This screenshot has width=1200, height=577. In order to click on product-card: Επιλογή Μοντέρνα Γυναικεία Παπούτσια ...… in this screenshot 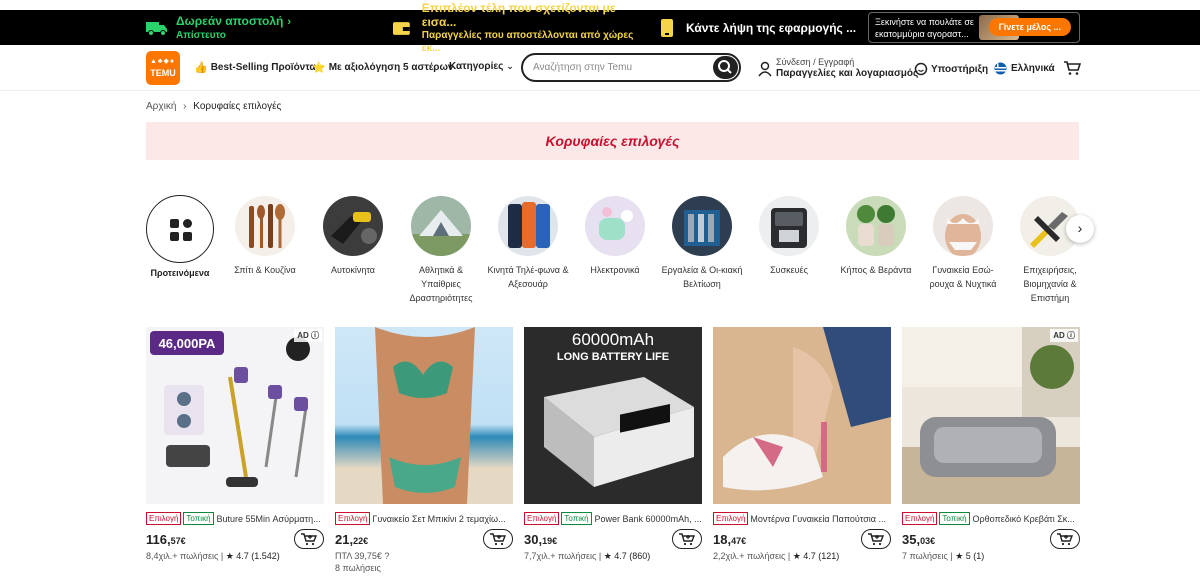, I will do `click(802, 444)`.